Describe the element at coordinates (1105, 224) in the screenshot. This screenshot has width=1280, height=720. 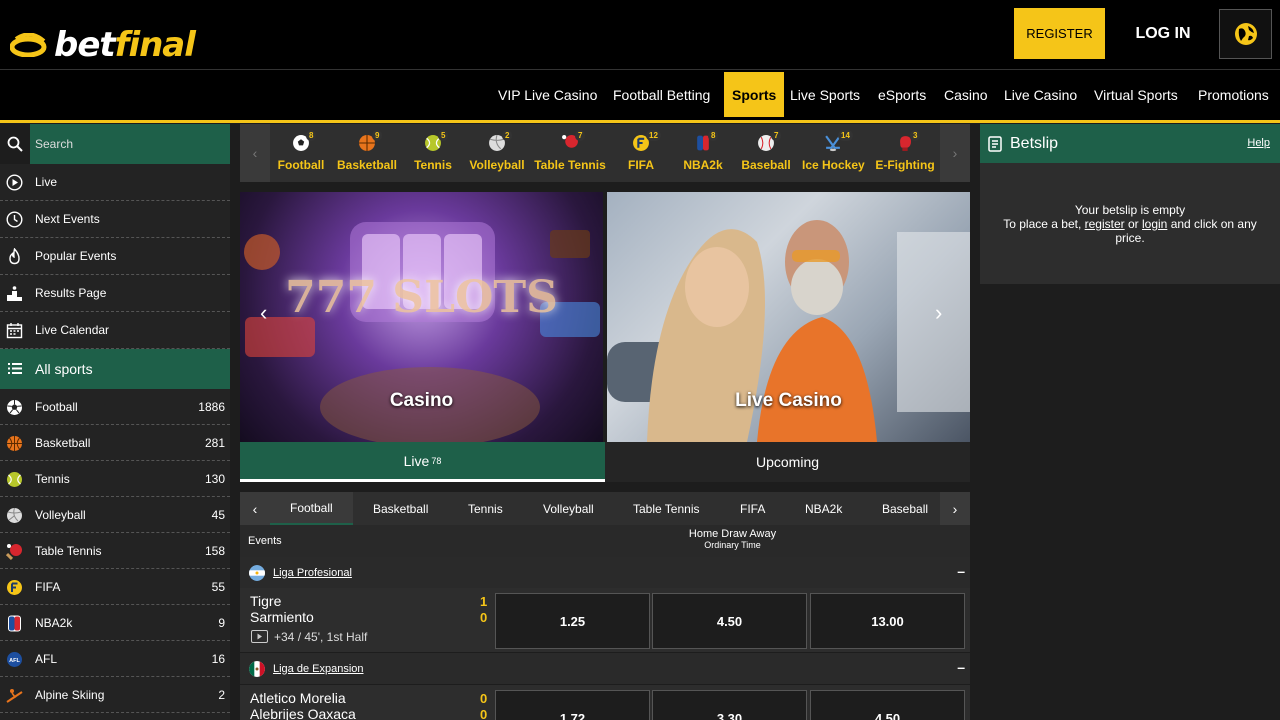
I see `register-link: register` at that location.